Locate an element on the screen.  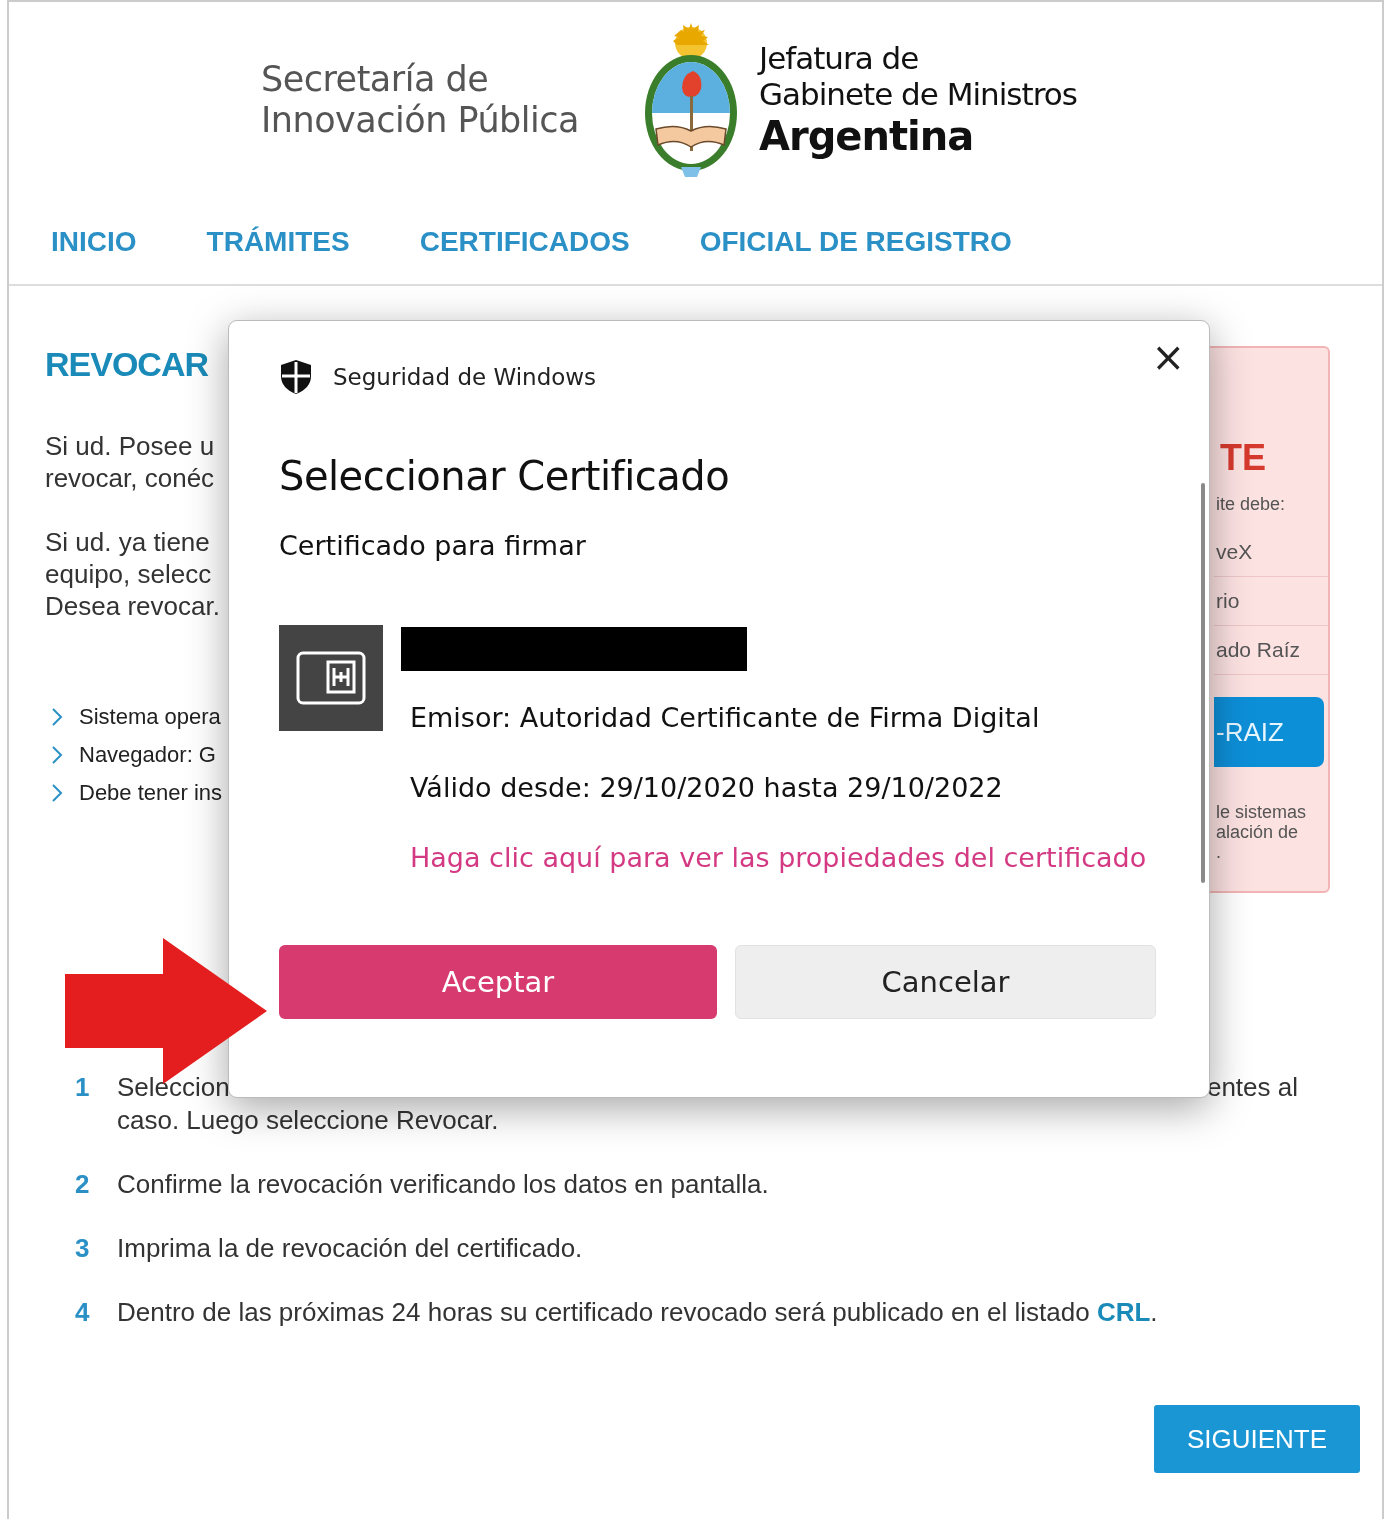
certificate-issuer: Emisor: Autoridad Certificante de Firma Digital is located at coordinates (725, 718).